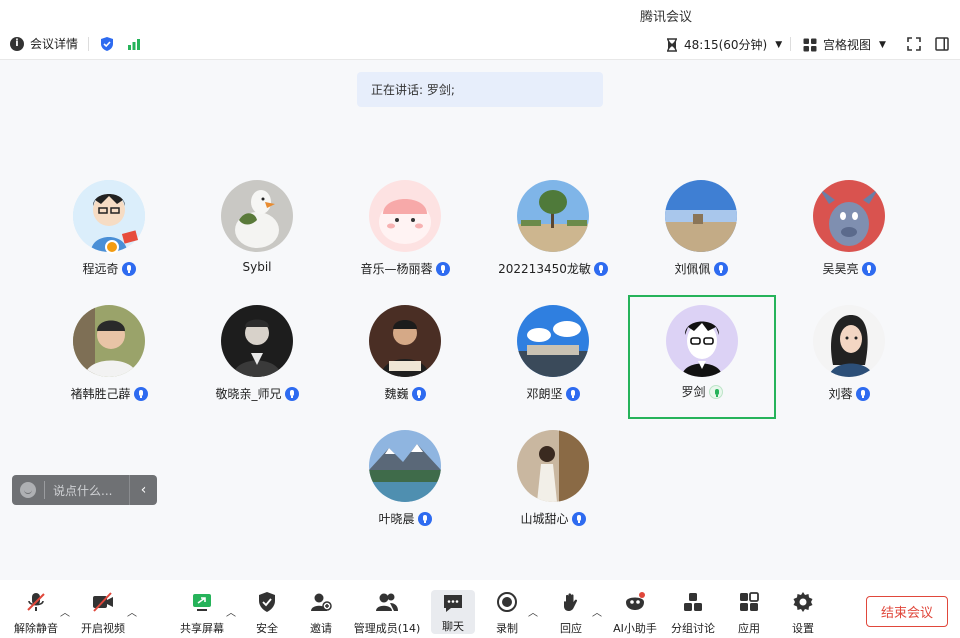 The width and height of the screenshot is (960, 638). I want to click on participant-tile: 邓朗坚, so click(553, 367).